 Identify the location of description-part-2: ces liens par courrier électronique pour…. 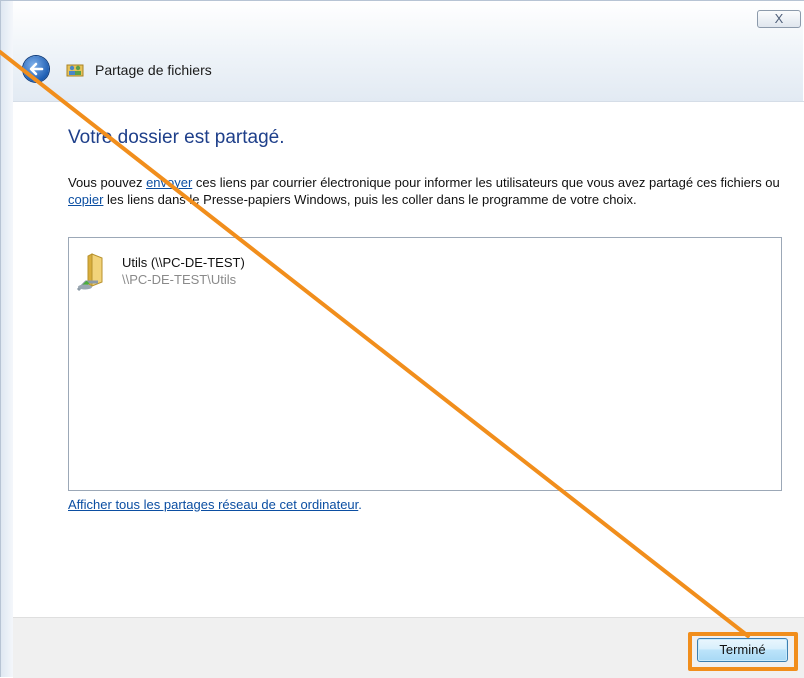
(486, 182).